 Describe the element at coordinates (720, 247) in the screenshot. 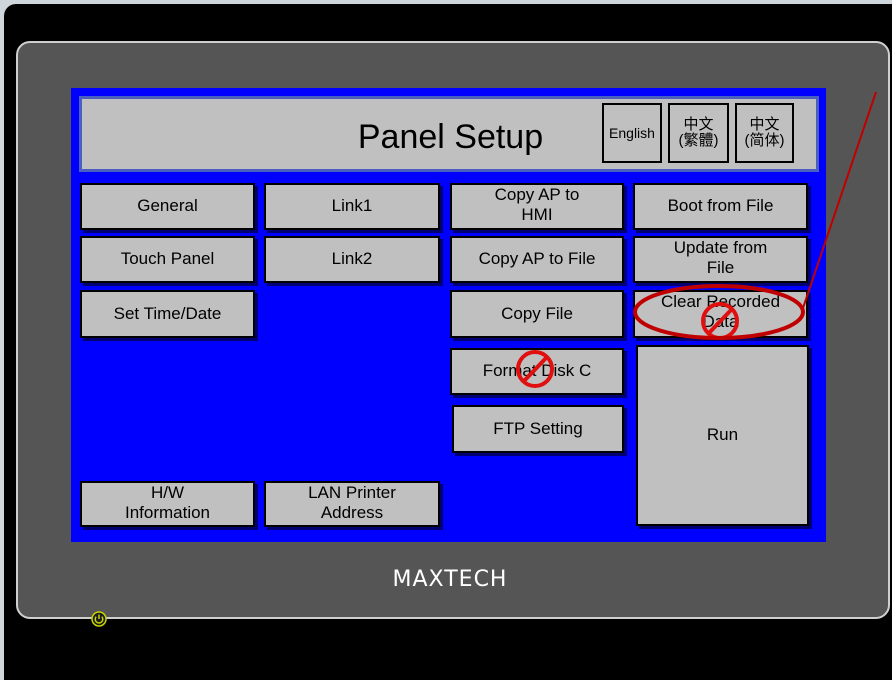

I see `update-from-file-line1: Update from` at that location.